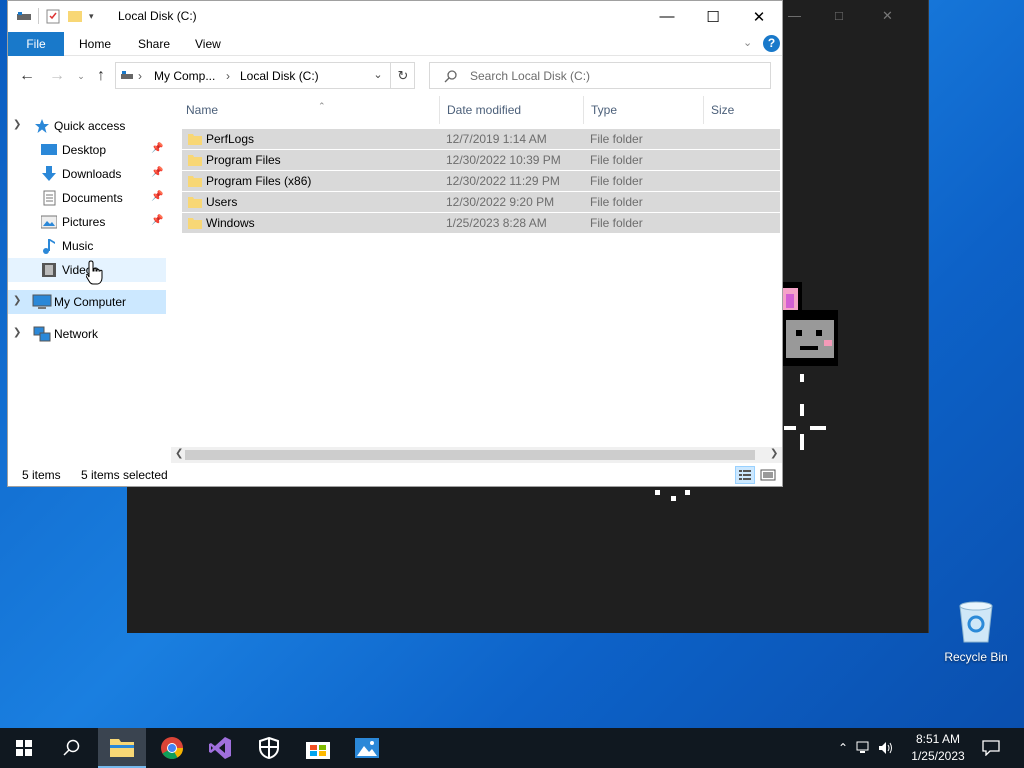  I want to click on nav-quick-access: ❯ Quick access, so click(87, 126).